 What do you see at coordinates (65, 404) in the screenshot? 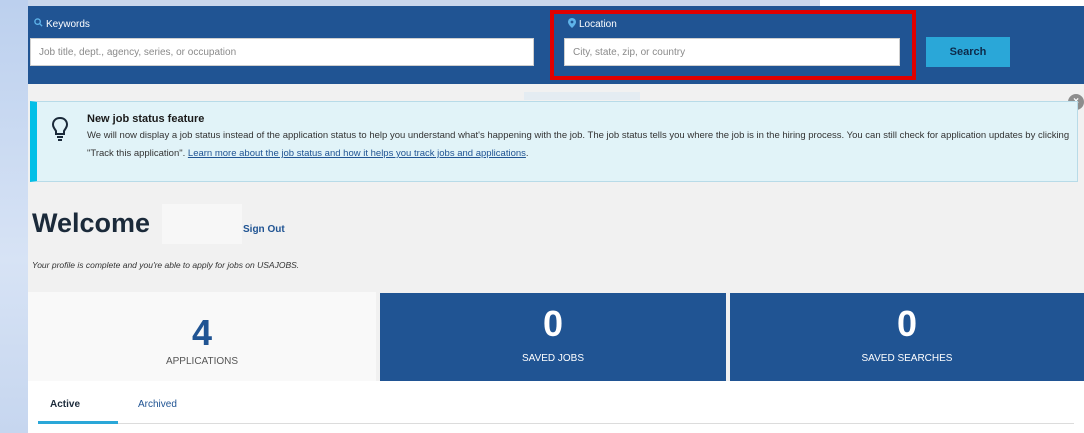
I see `tab-active: Active` at bounding box center [65, 404].